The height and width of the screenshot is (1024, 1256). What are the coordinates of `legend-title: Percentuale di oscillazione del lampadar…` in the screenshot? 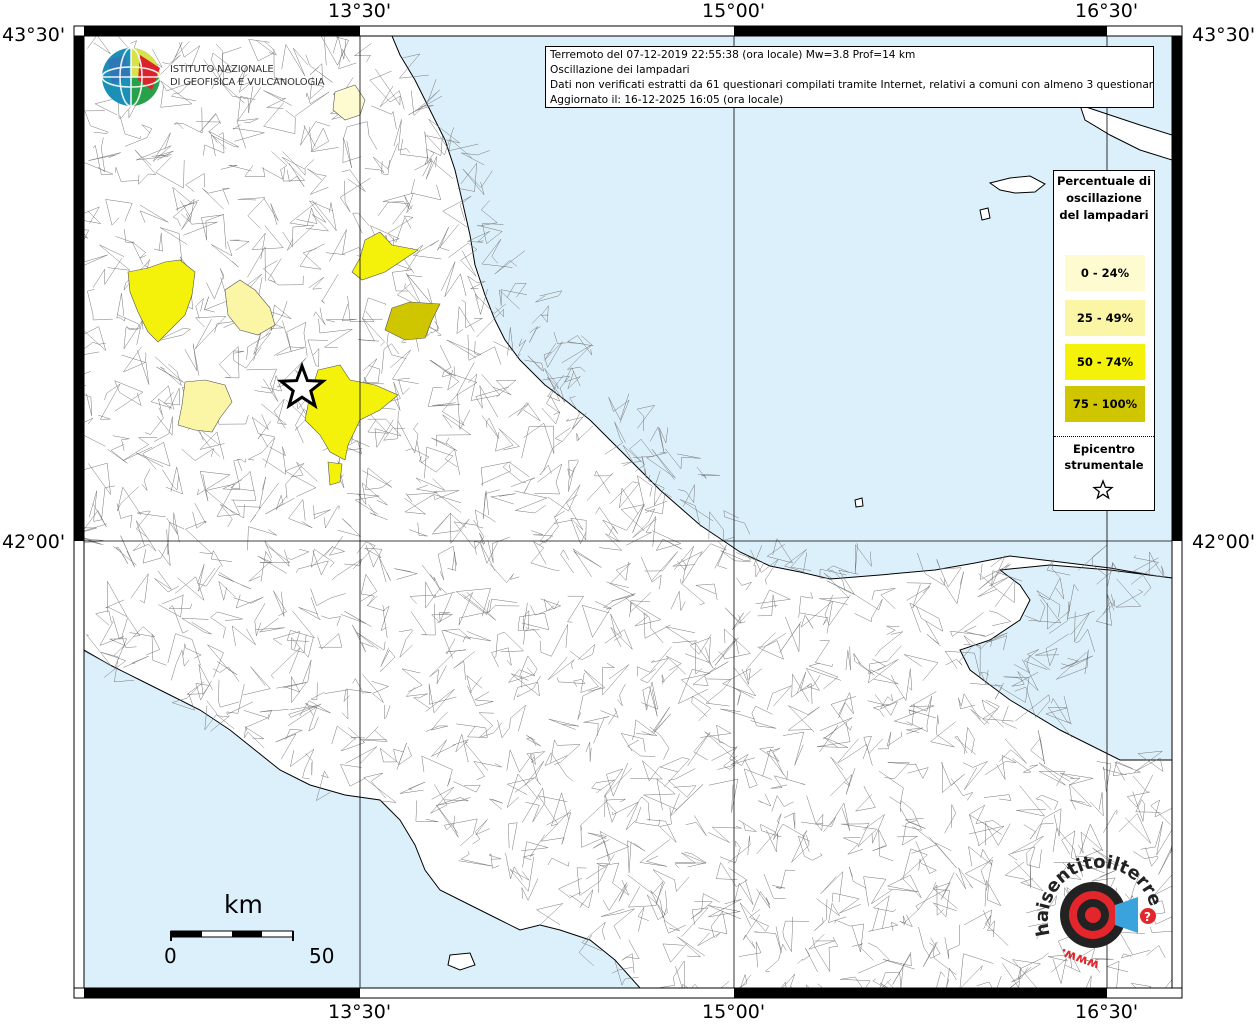 It's located at (1104, 198).